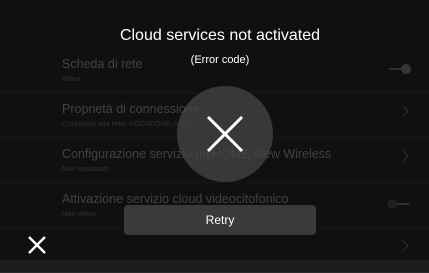 The image size is (429, 273). What do you see at coordinates (220, 220) in the screenshot?
I see `retry-button: Retry` at bounding box center [220, 220].